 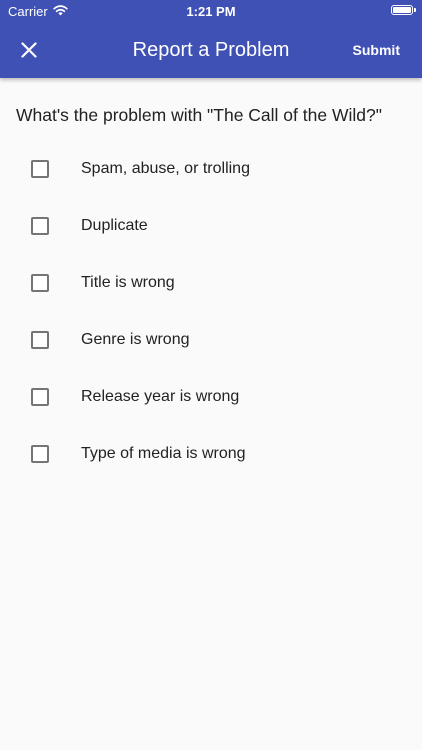 I want to click on option-label: Spam, abuse, or trolling, so click(x=165, y=168).